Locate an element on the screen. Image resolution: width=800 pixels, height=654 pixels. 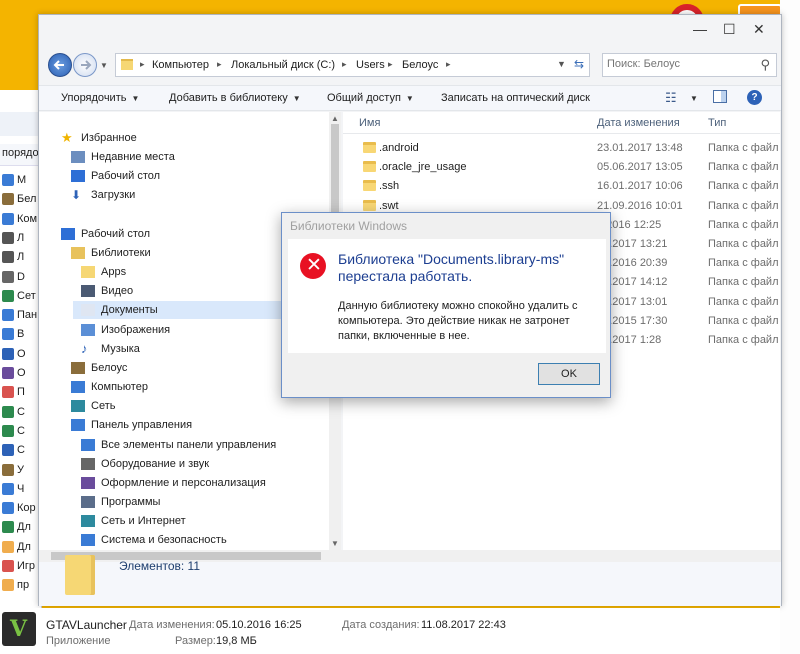
nav-item: Программы is located at coordinates (120, 502).